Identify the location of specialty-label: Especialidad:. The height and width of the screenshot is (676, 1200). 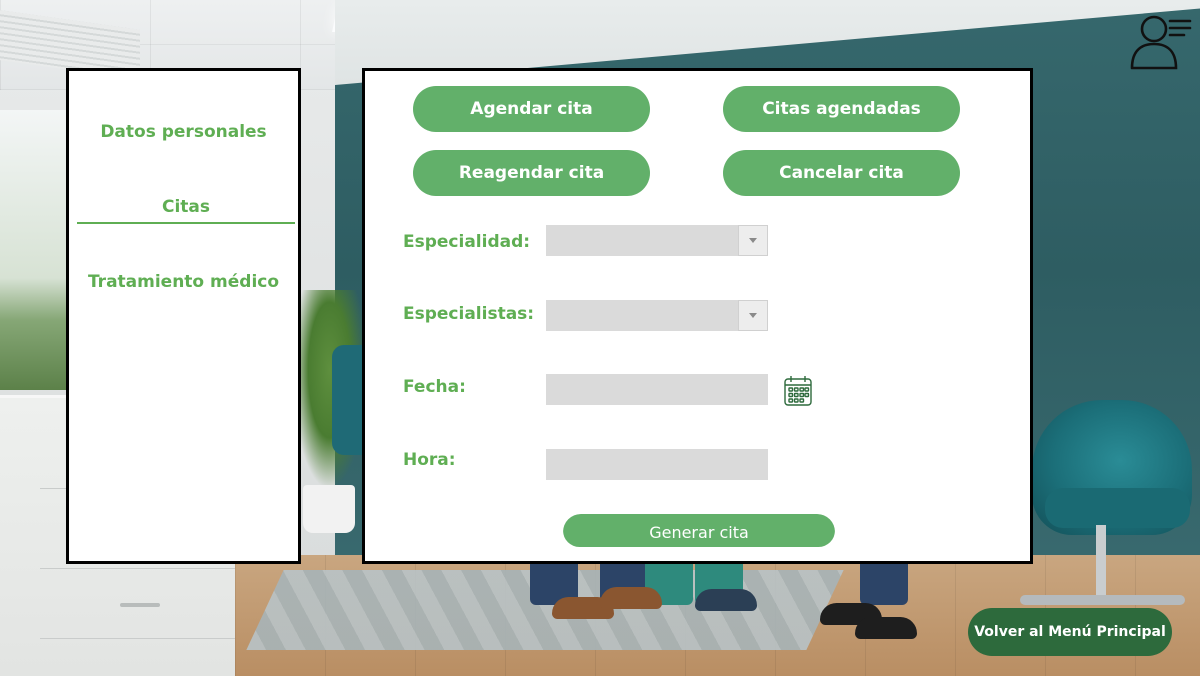
(467, 242).